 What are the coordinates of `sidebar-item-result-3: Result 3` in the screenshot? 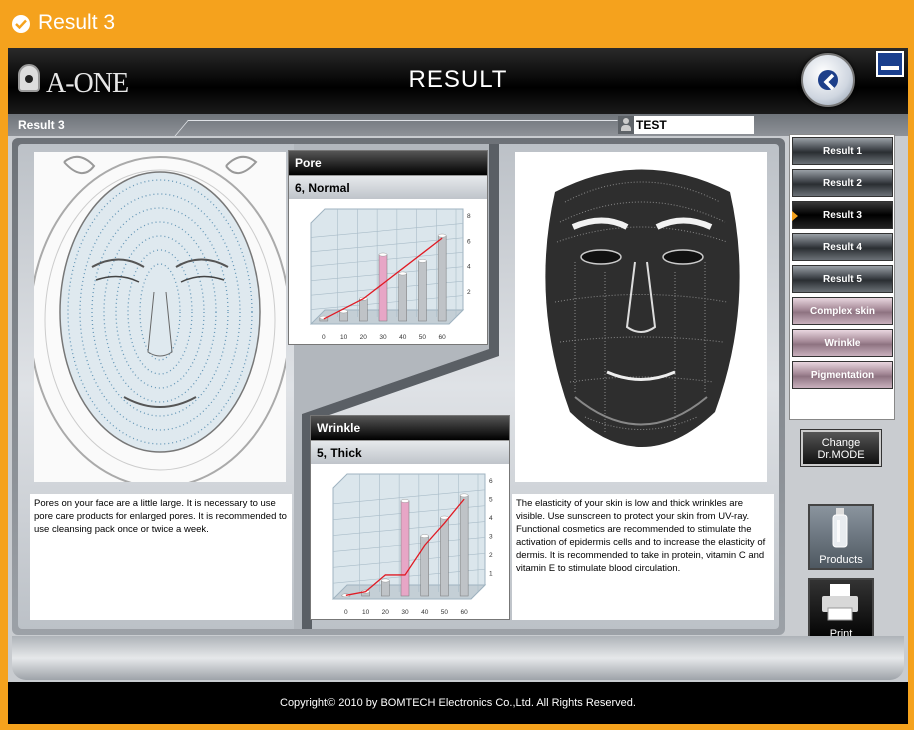 It's located at (842, 215).